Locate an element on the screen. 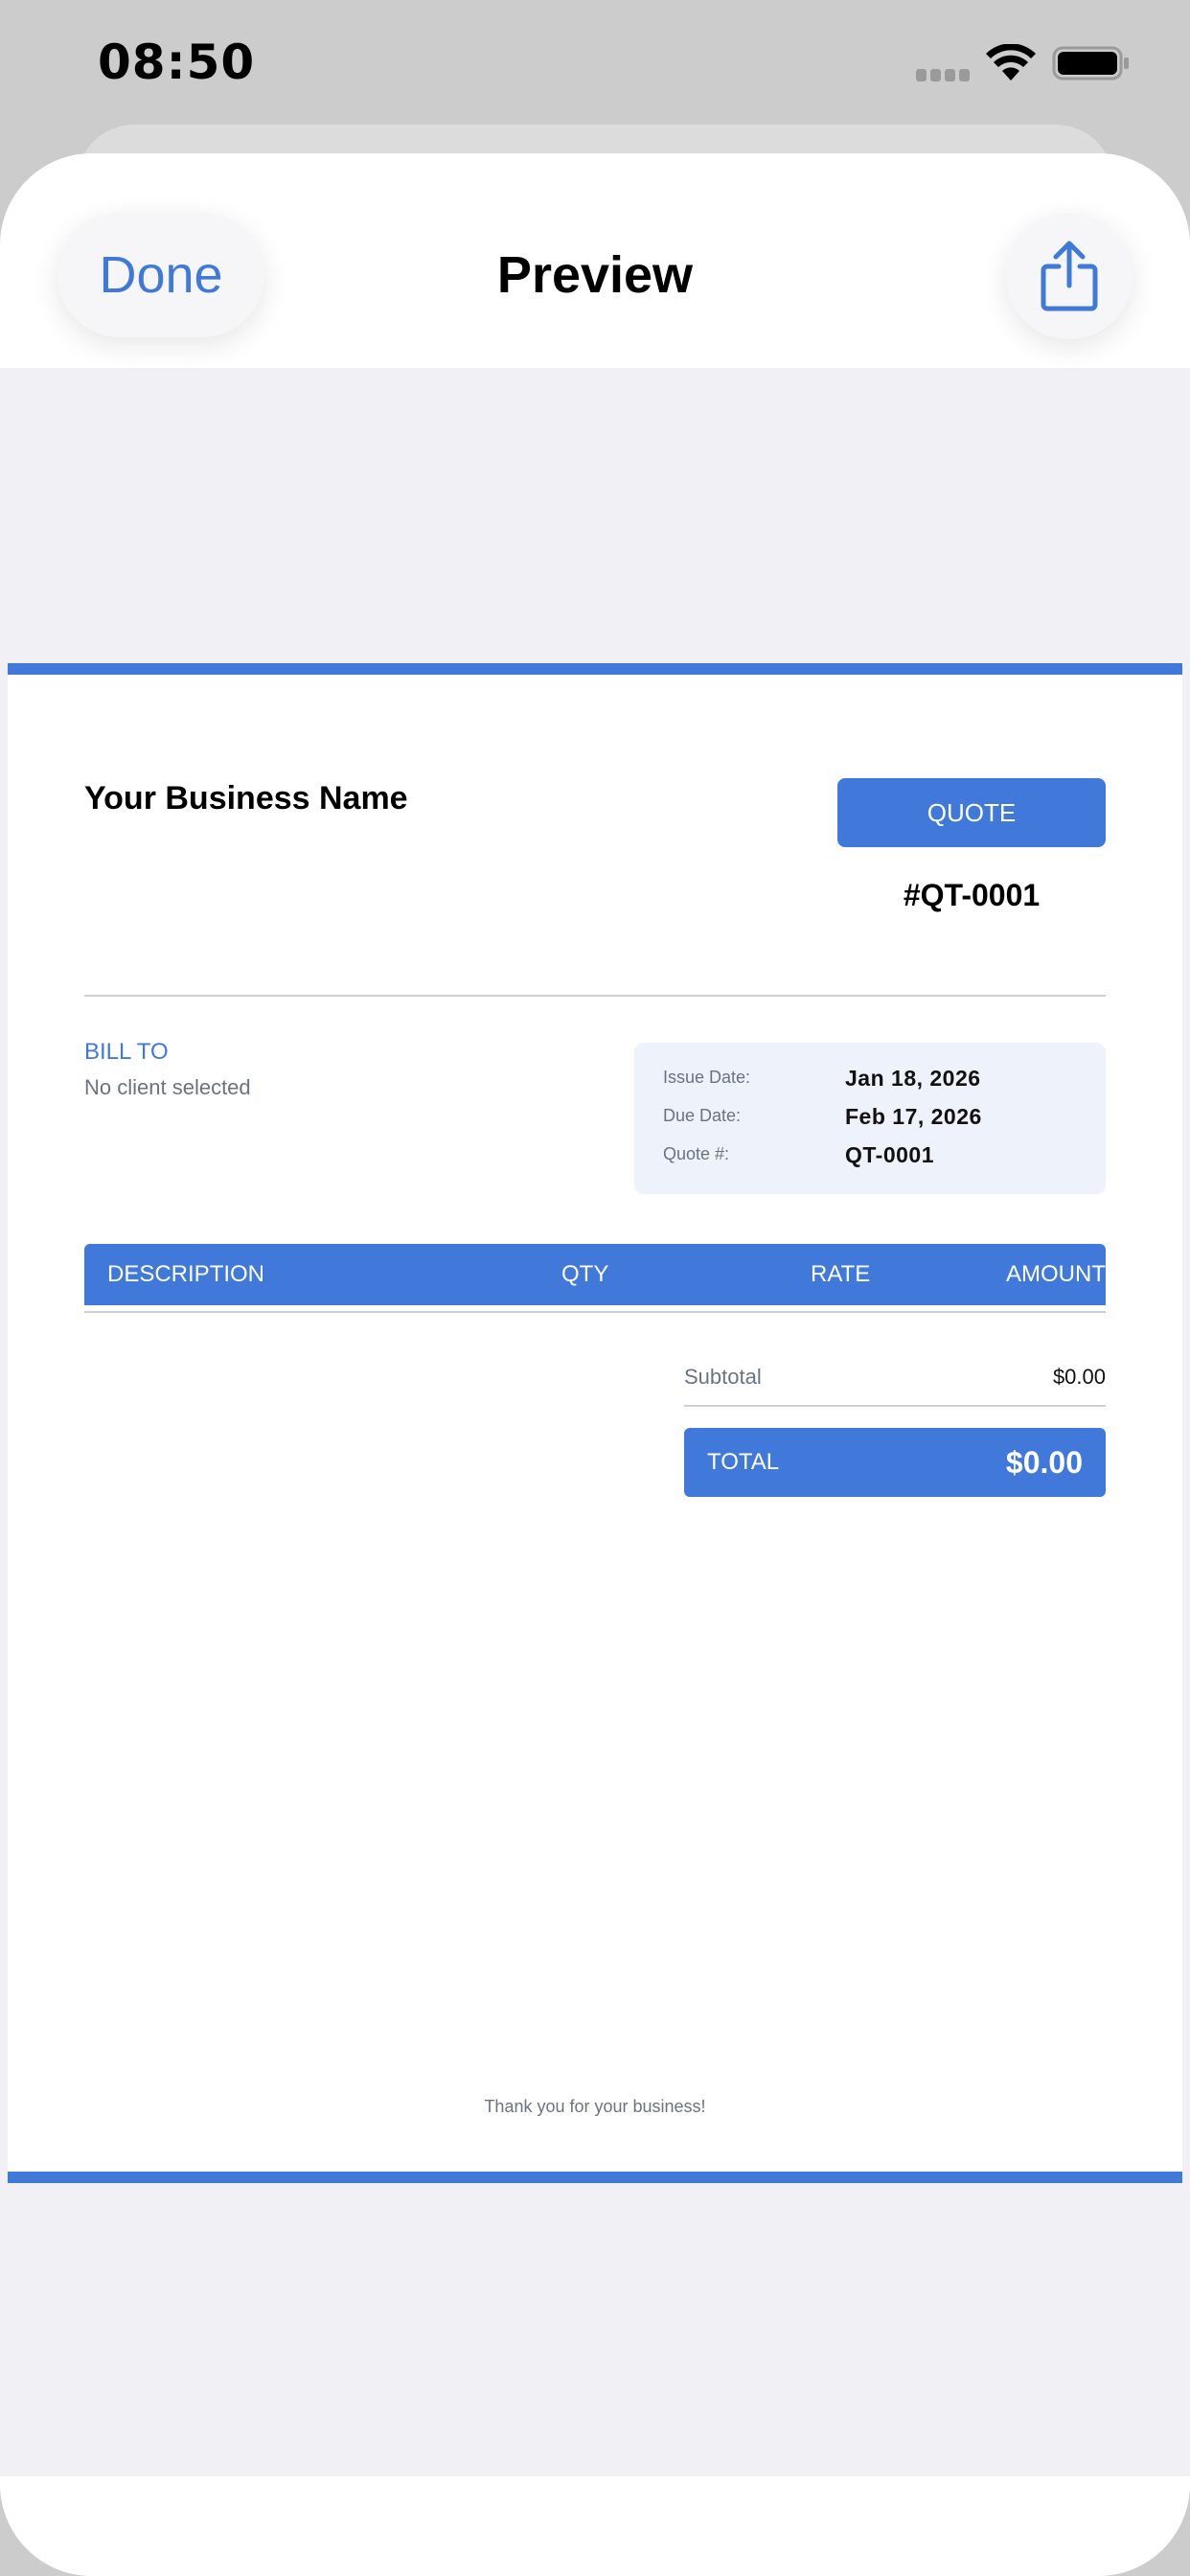 The height and width of the screenshot is (2576, 1190). meta-value: QT-0001 is located at coordinates (889, 1154).